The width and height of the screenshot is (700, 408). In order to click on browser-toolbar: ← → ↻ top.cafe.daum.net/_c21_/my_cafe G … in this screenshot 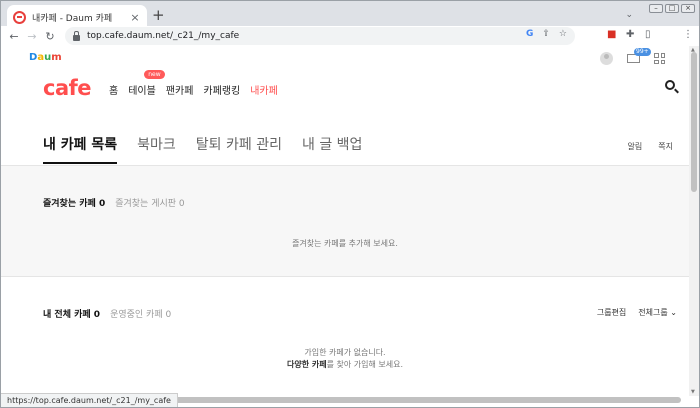, I will do `click(350, 36)`.